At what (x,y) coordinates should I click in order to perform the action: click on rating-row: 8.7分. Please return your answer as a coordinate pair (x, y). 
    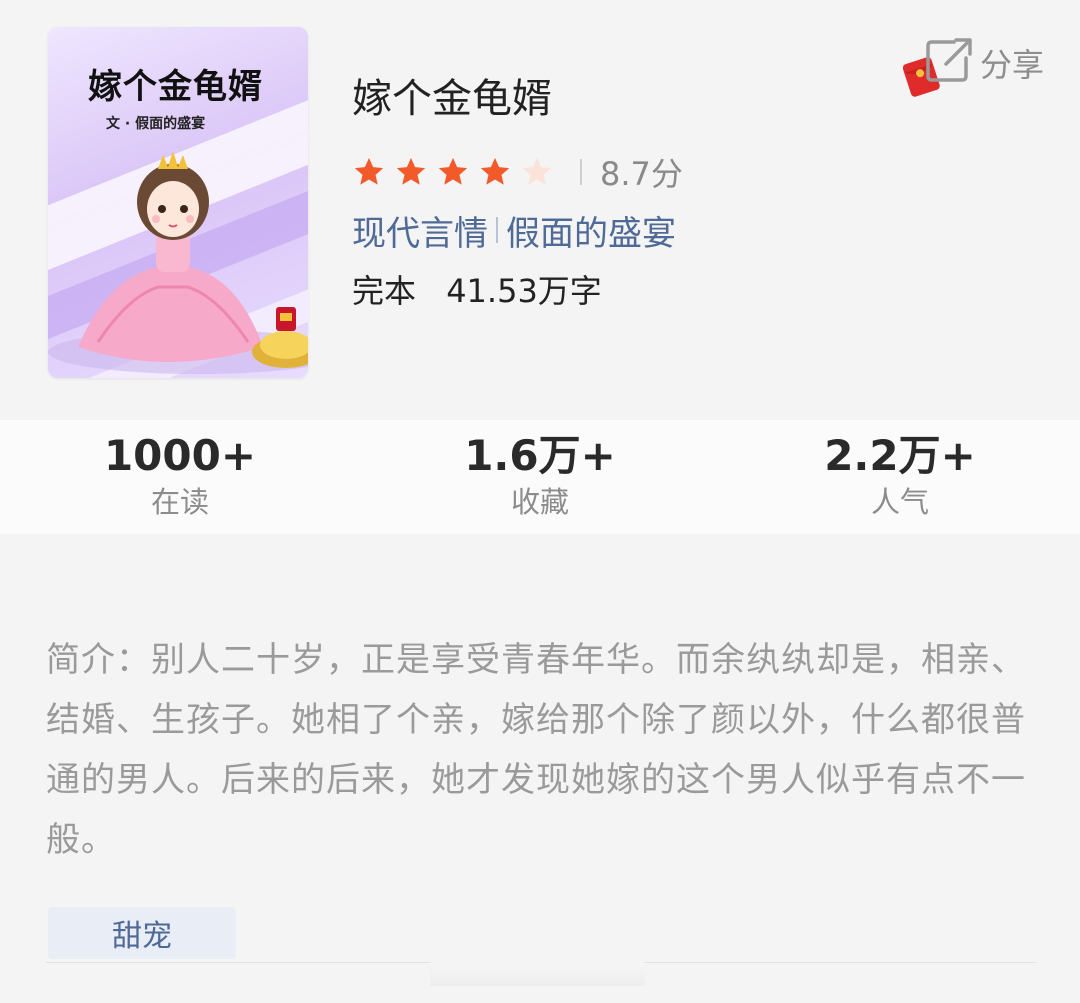
    Looking at the image, I should click on (517, 172).